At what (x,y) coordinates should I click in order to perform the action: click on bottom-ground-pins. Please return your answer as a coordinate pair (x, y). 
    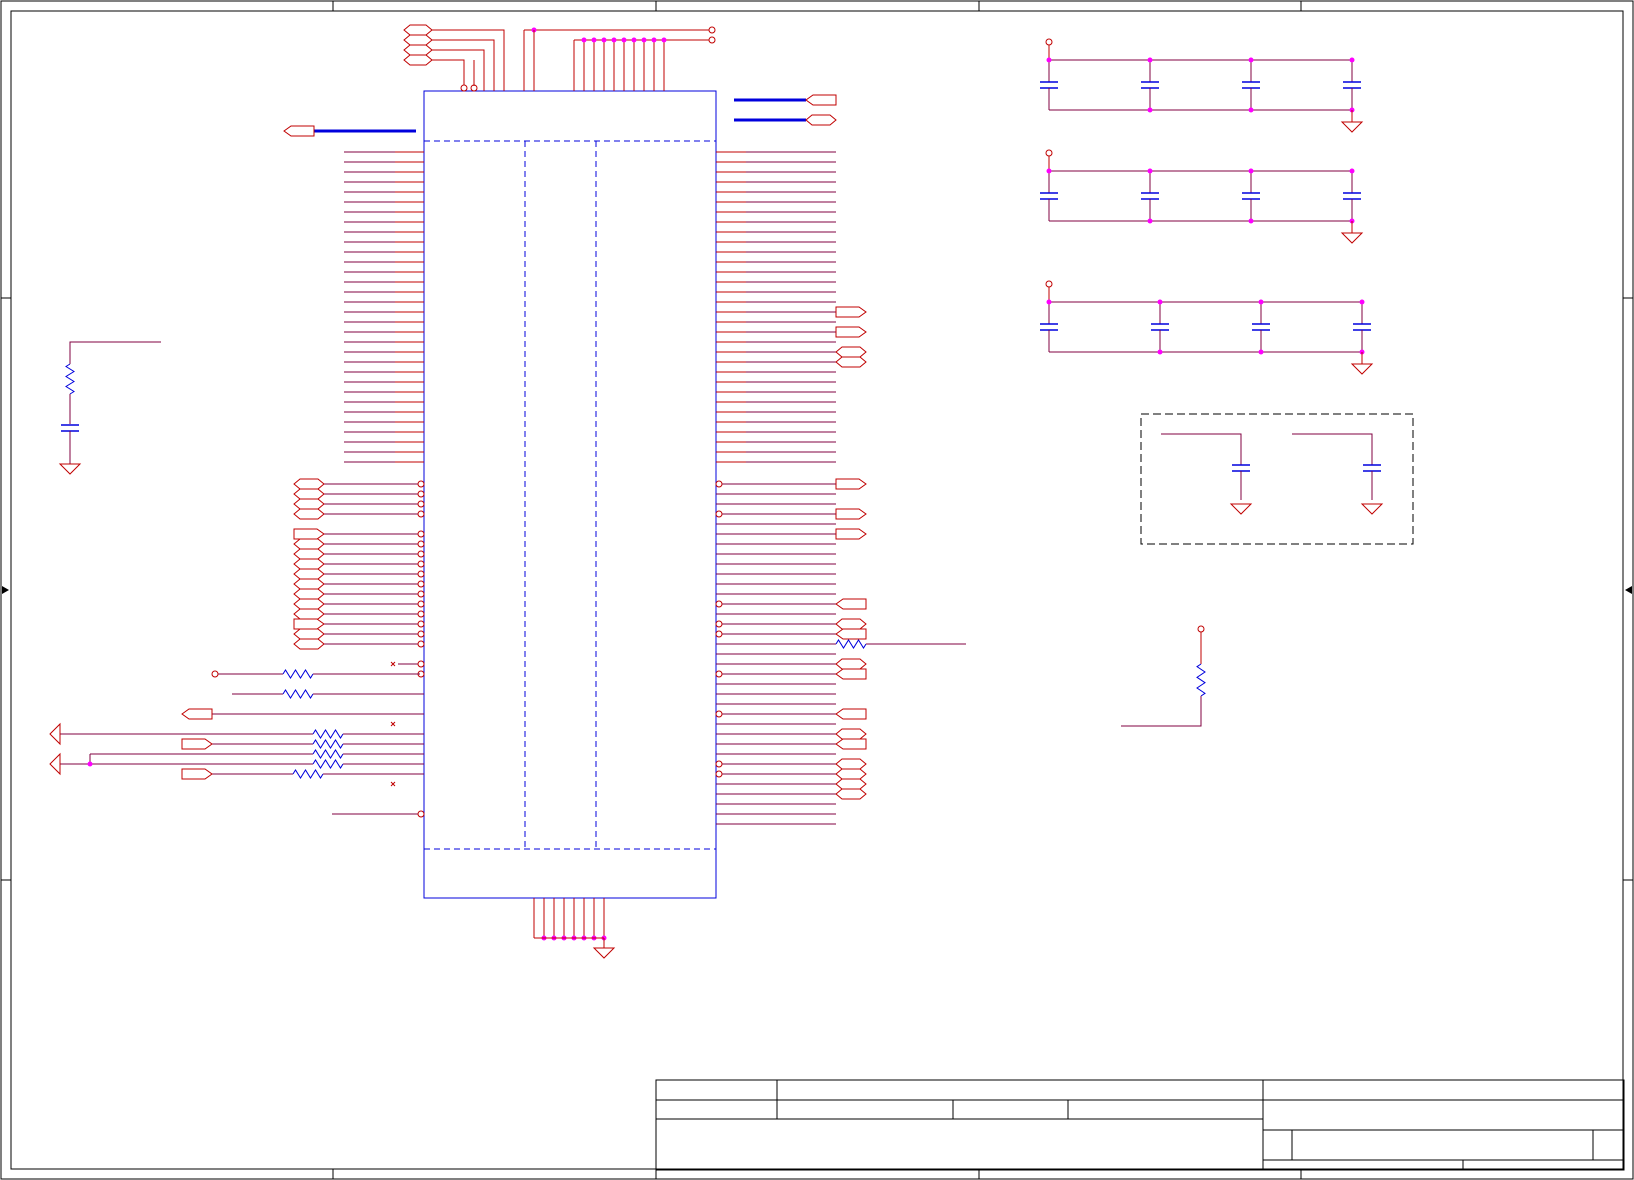
    Looking at the image, I should click on (574, 928).